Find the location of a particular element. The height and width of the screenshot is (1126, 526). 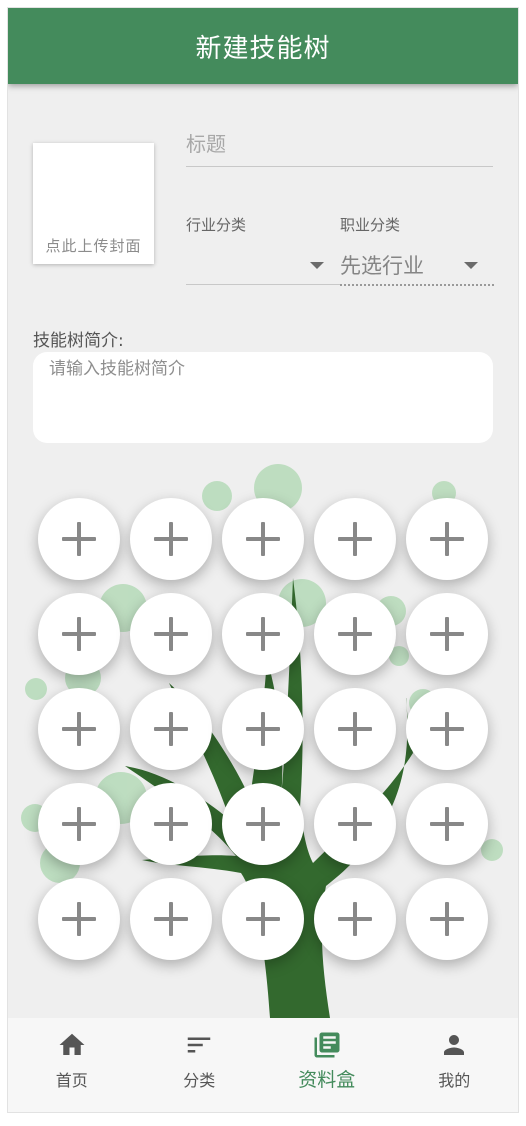

nav-item-label: 分类 is located at coordinates (199, 1080).